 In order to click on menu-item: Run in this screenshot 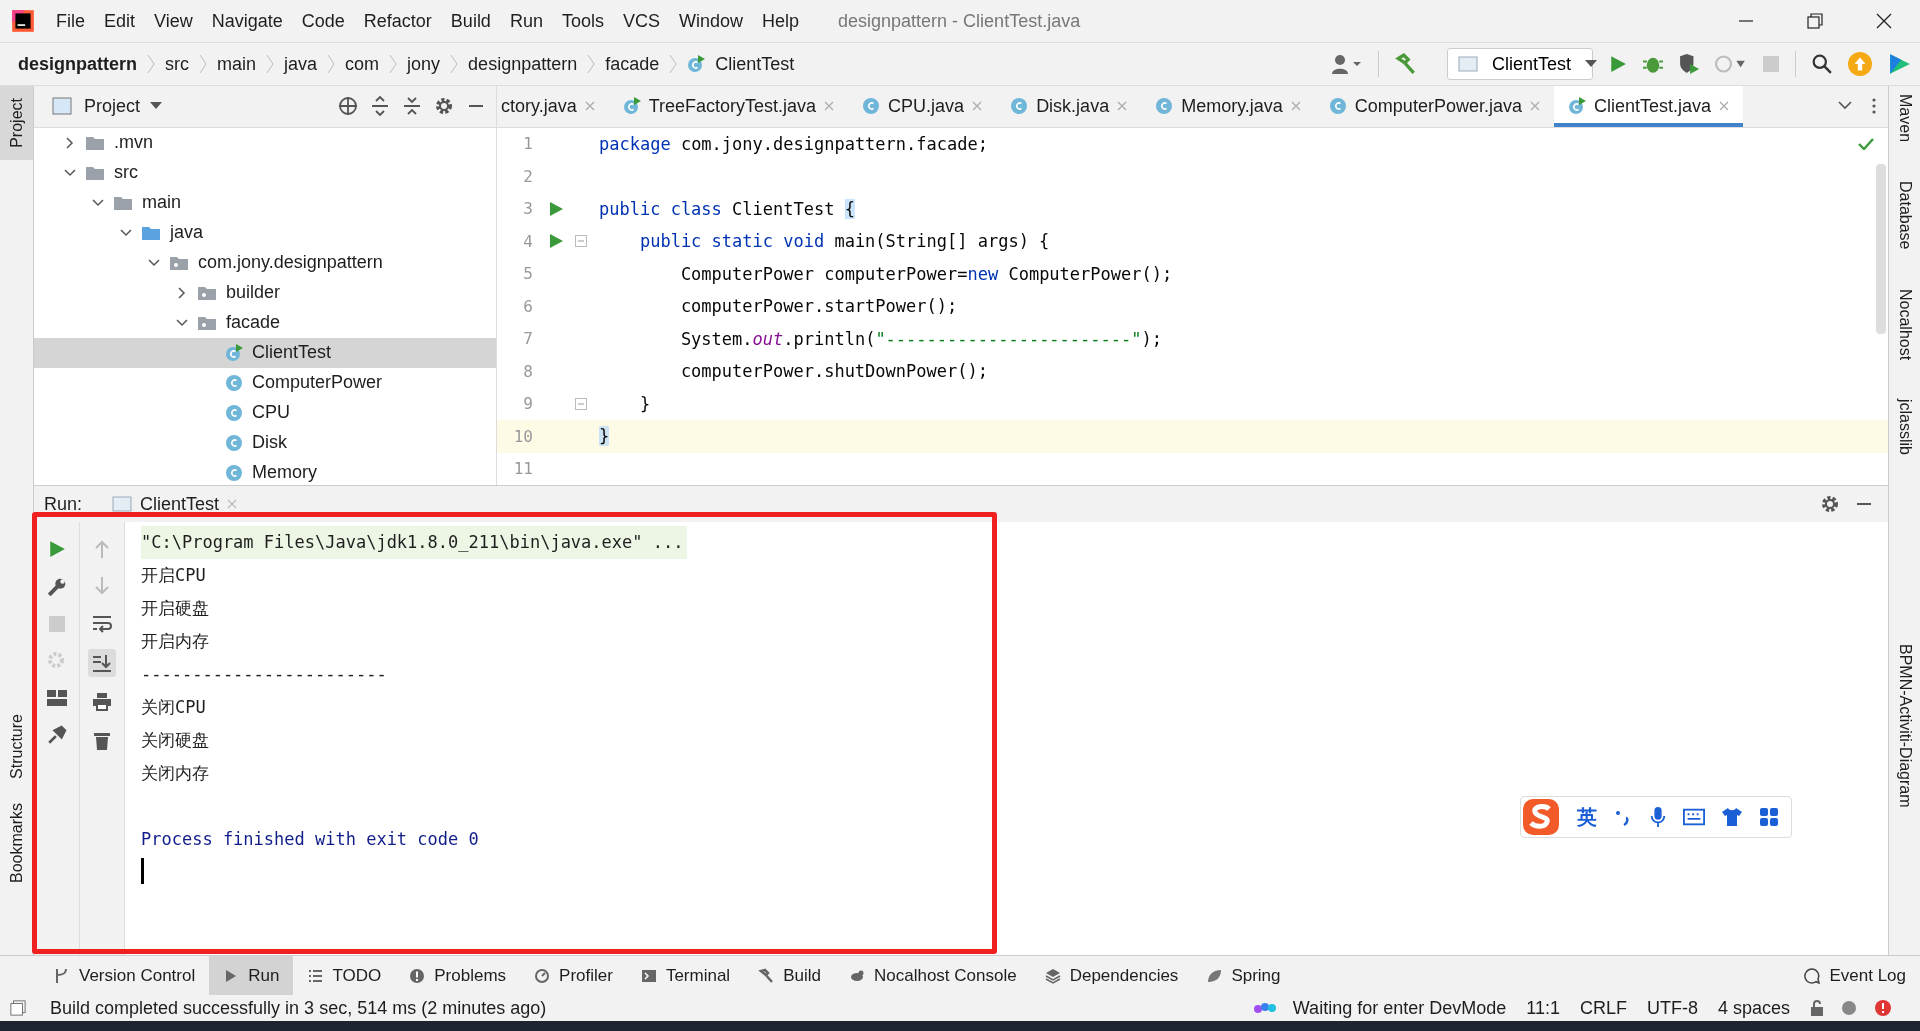, I will do `click(526, 21)`.